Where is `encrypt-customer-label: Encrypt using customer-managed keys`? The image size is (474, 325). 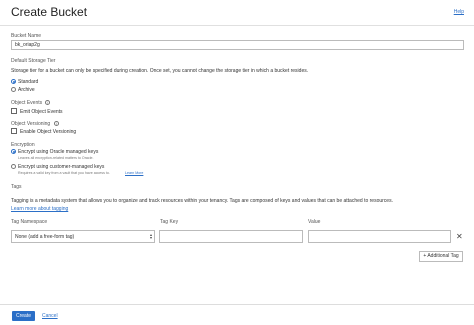 encrypt-customer-label: Encrypt using customer-managed keys is located at coordinates (61, 167).